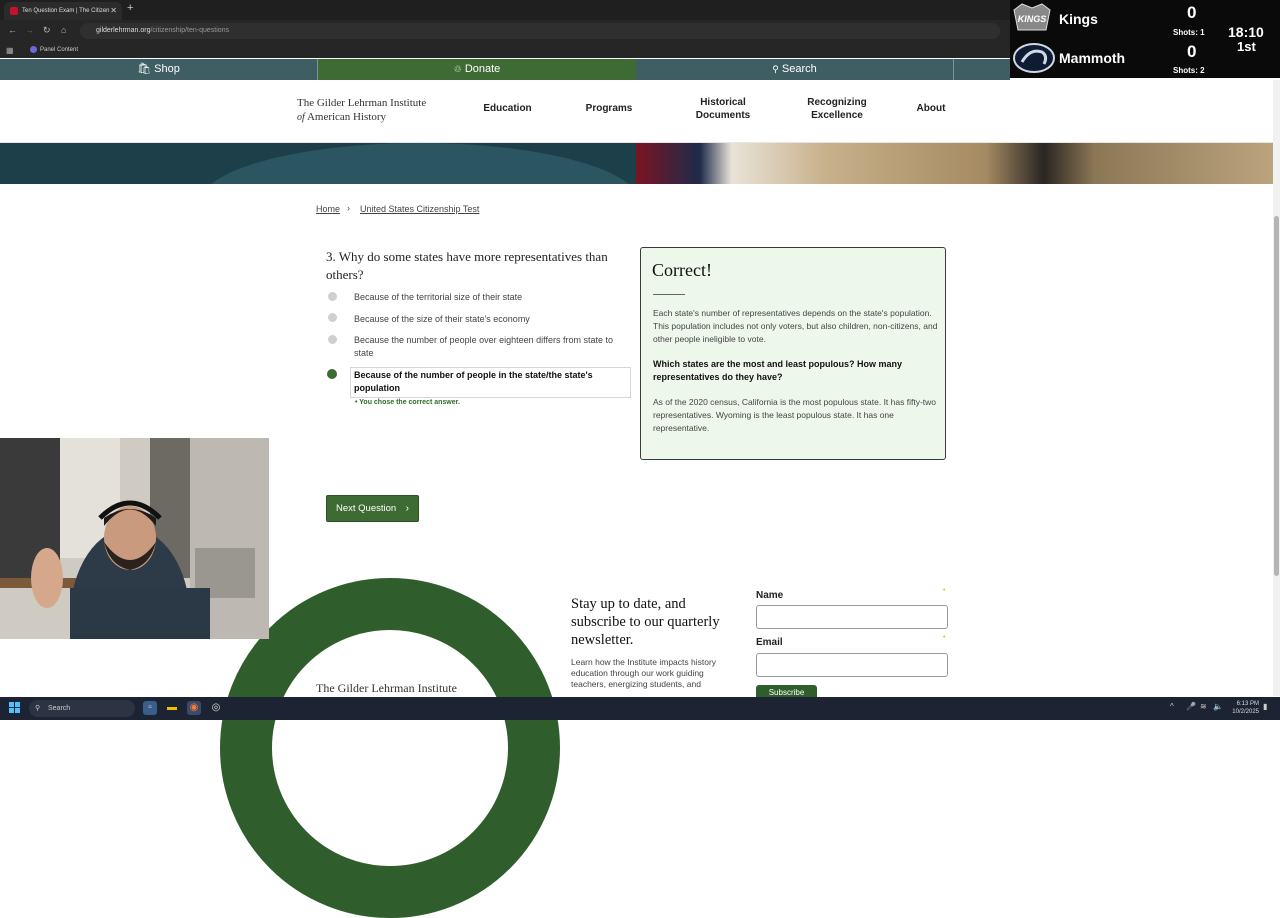 The width and height of the screenshot is (1280, 918). What do you see at coordinates (457, 69) in the screenshot?
I see `donate-icon: ♲` at bounding box center [457, 69].